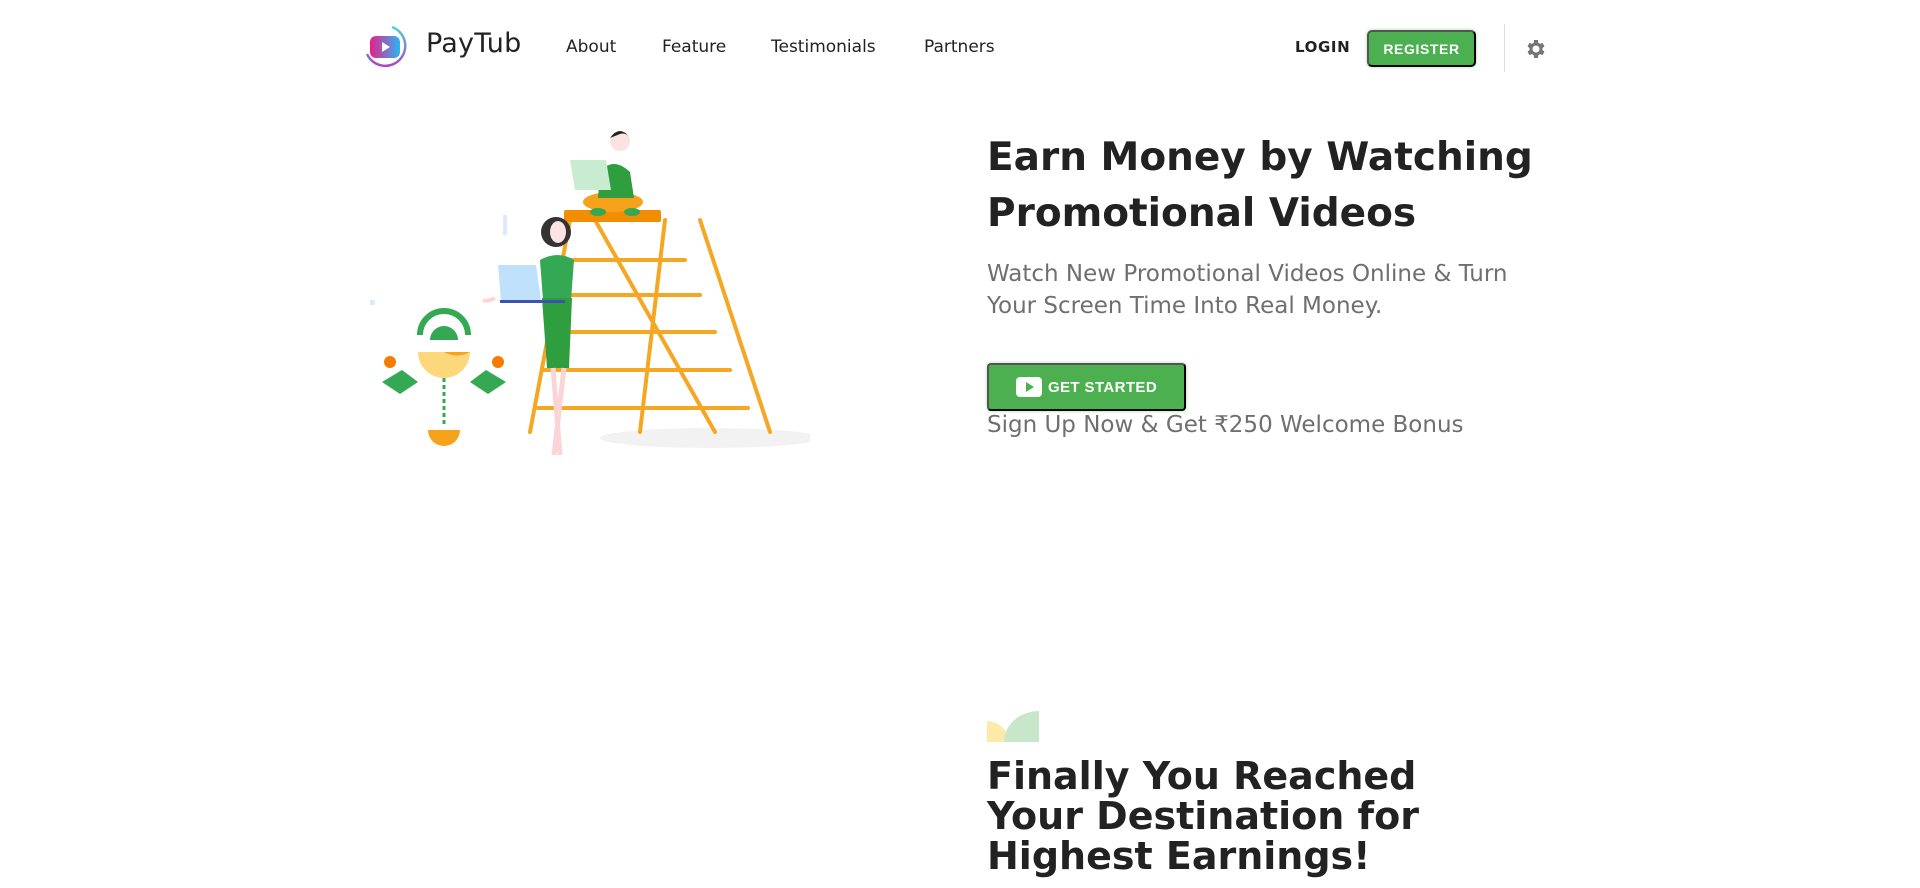  What do you see at coordinates (606, 173) in the screenshot?
I see `man-figure` at bounding box center [606, 173].